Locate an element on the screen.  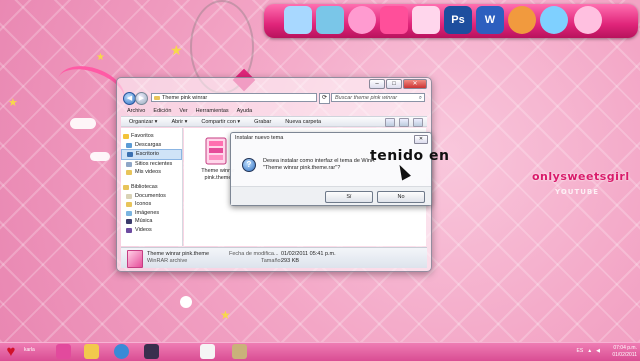
documents-icon is located at coordinates (129, 196).